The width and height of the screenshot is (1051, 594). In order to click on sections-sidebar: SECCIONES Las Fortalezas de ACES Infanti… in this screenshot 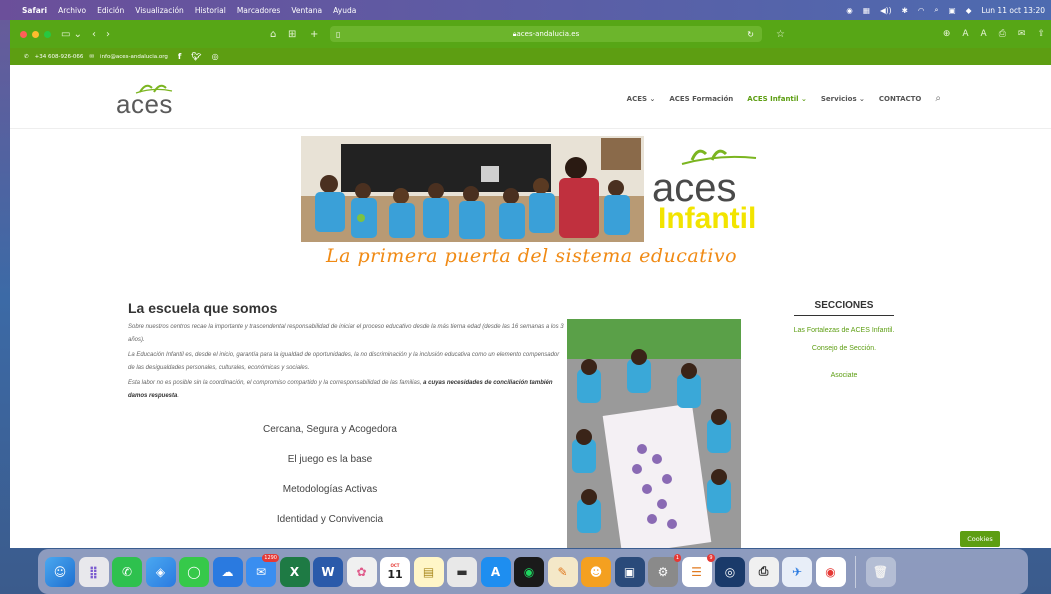, I will do `click(844, 339)`.